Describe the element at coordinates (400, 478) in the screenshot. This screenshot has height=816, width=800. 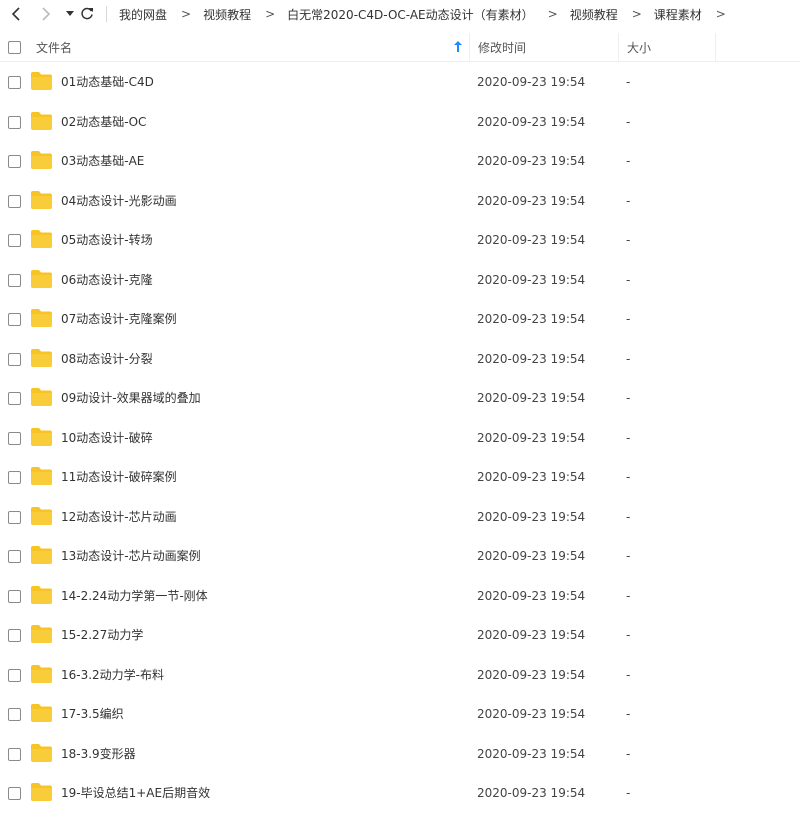
I see `table-row: 11动态设计-破碎案例 2020-09-23 19:54 -` at that location.